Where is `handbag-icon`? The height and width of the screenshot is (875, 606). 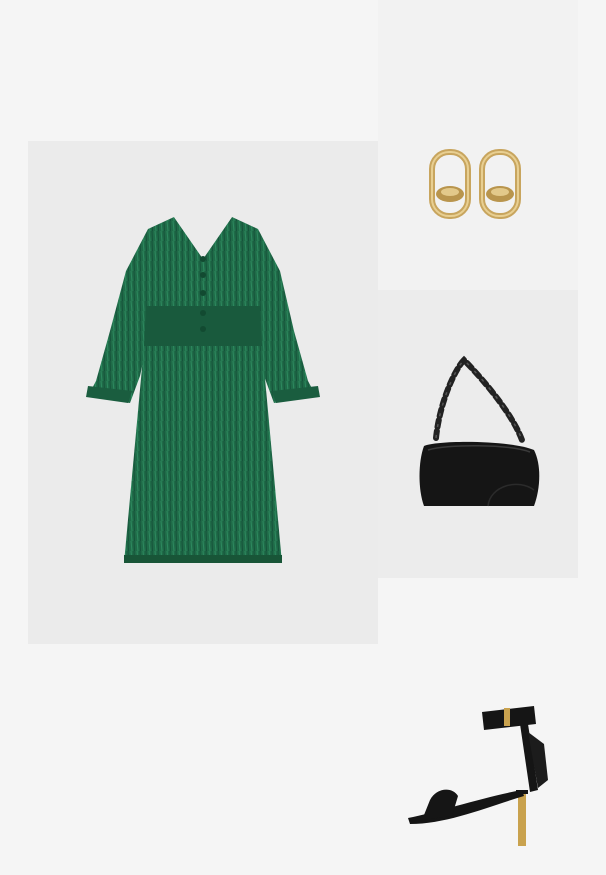 handbag-icon is located at coordinates (479, 431).